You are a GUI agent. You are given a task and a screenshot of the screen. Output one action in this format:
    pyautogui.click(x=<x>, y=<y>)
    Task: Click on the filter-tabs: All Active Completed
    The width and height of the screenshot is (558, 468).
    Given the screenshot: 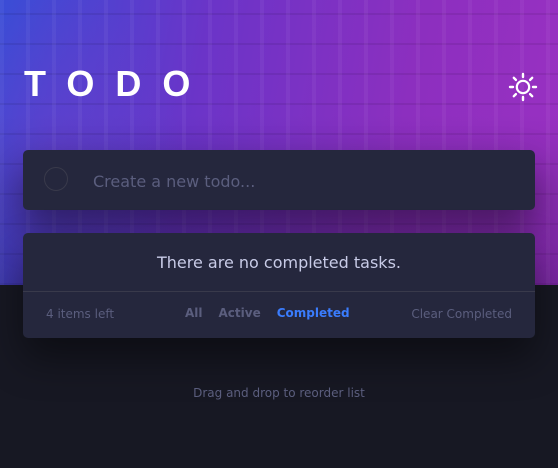 What is the action you would take?
    pyautogui.click(x=267, y=313)
    